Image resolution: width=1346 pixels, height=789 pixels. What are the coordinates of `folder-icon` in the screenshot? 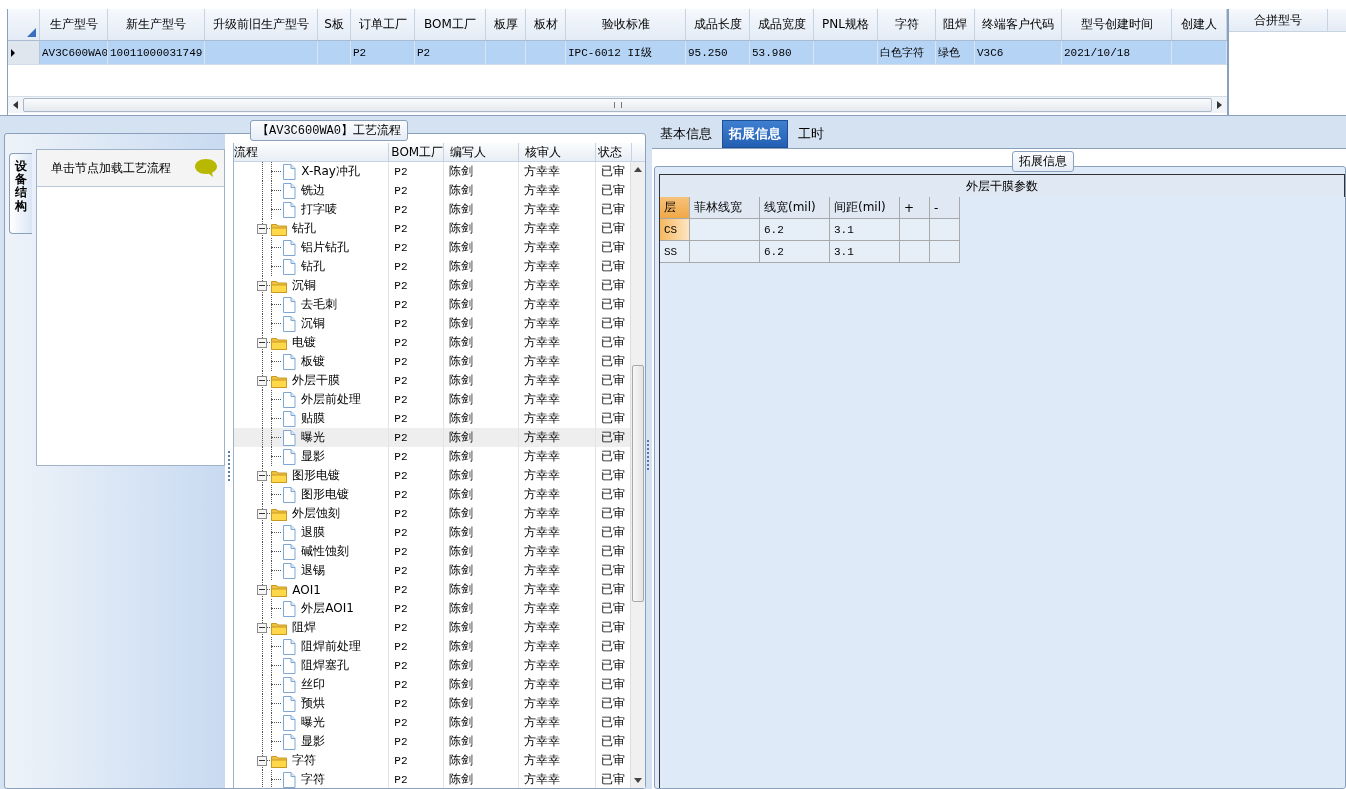 It's located at (279, 228).